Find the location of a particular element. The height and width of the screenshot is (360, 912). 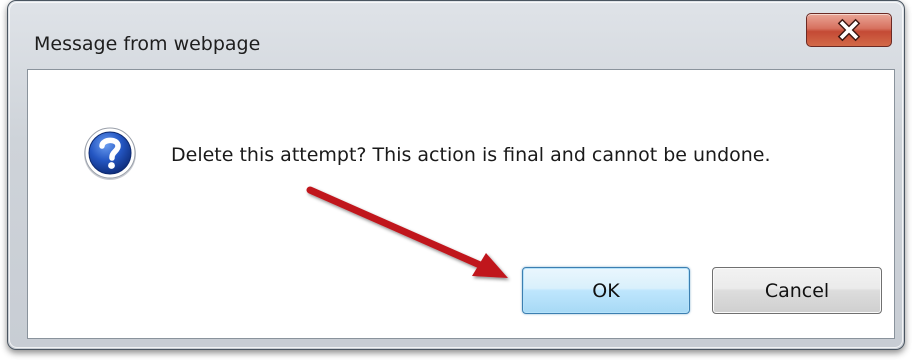

close-icon is located at coordinates (849, 30).